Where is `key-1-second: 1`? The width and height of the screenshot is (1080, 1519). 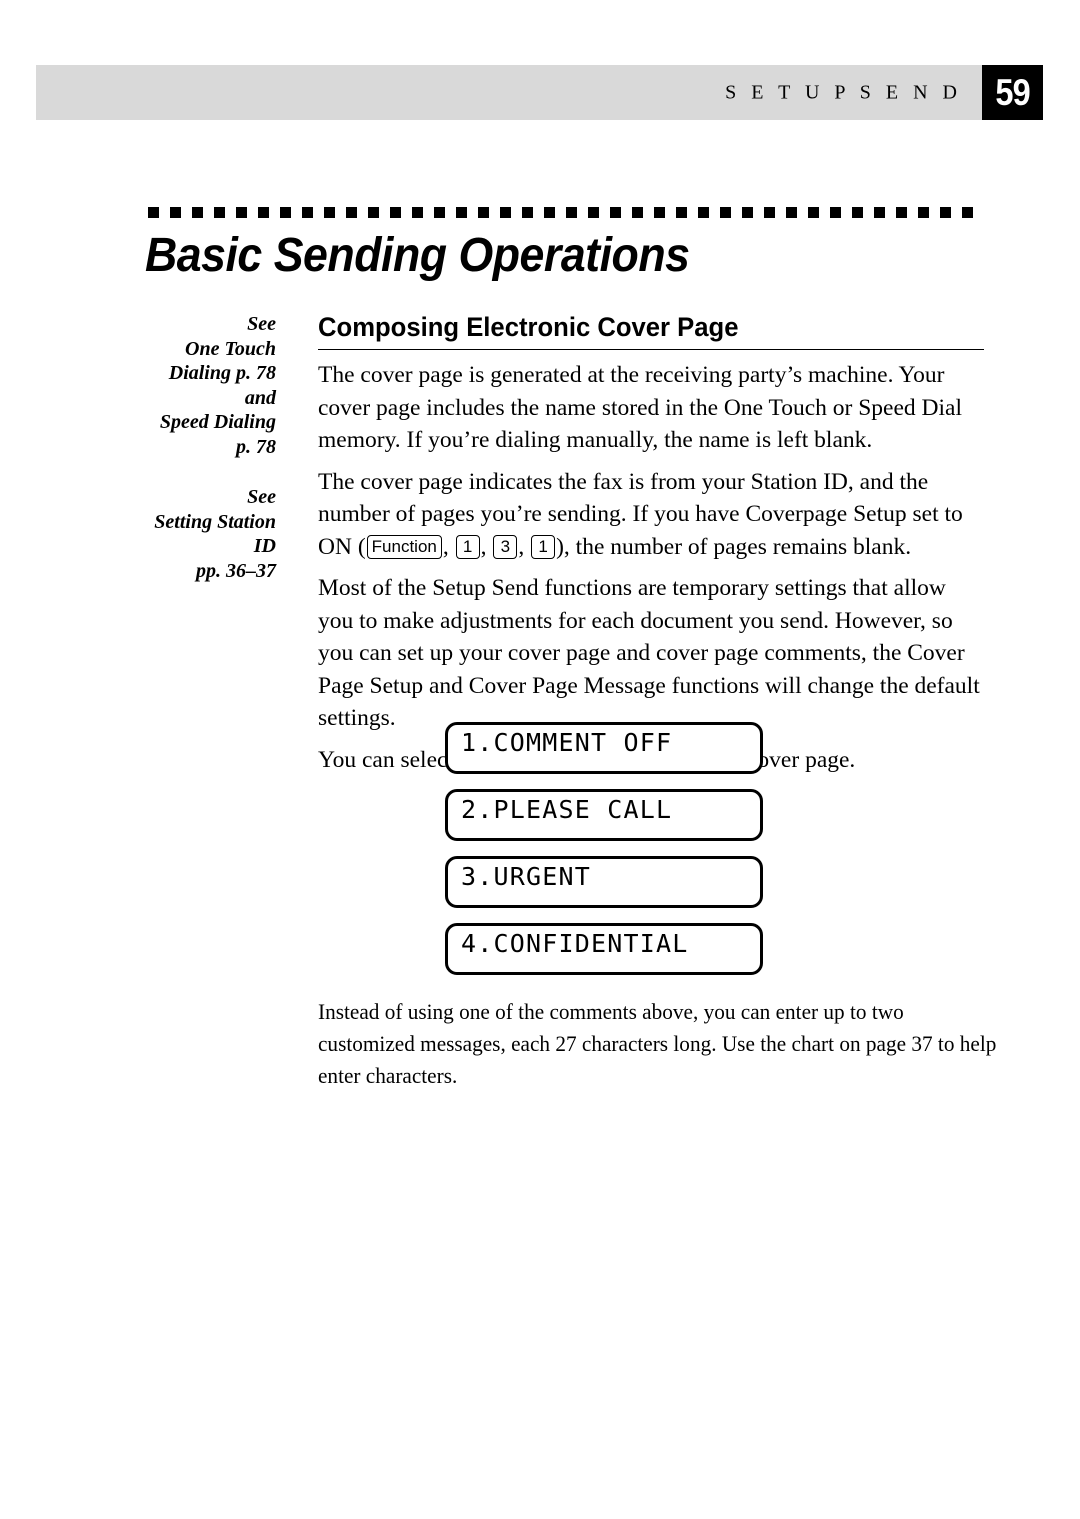 key-1-second: 1 is located at coordinates (543, 546).